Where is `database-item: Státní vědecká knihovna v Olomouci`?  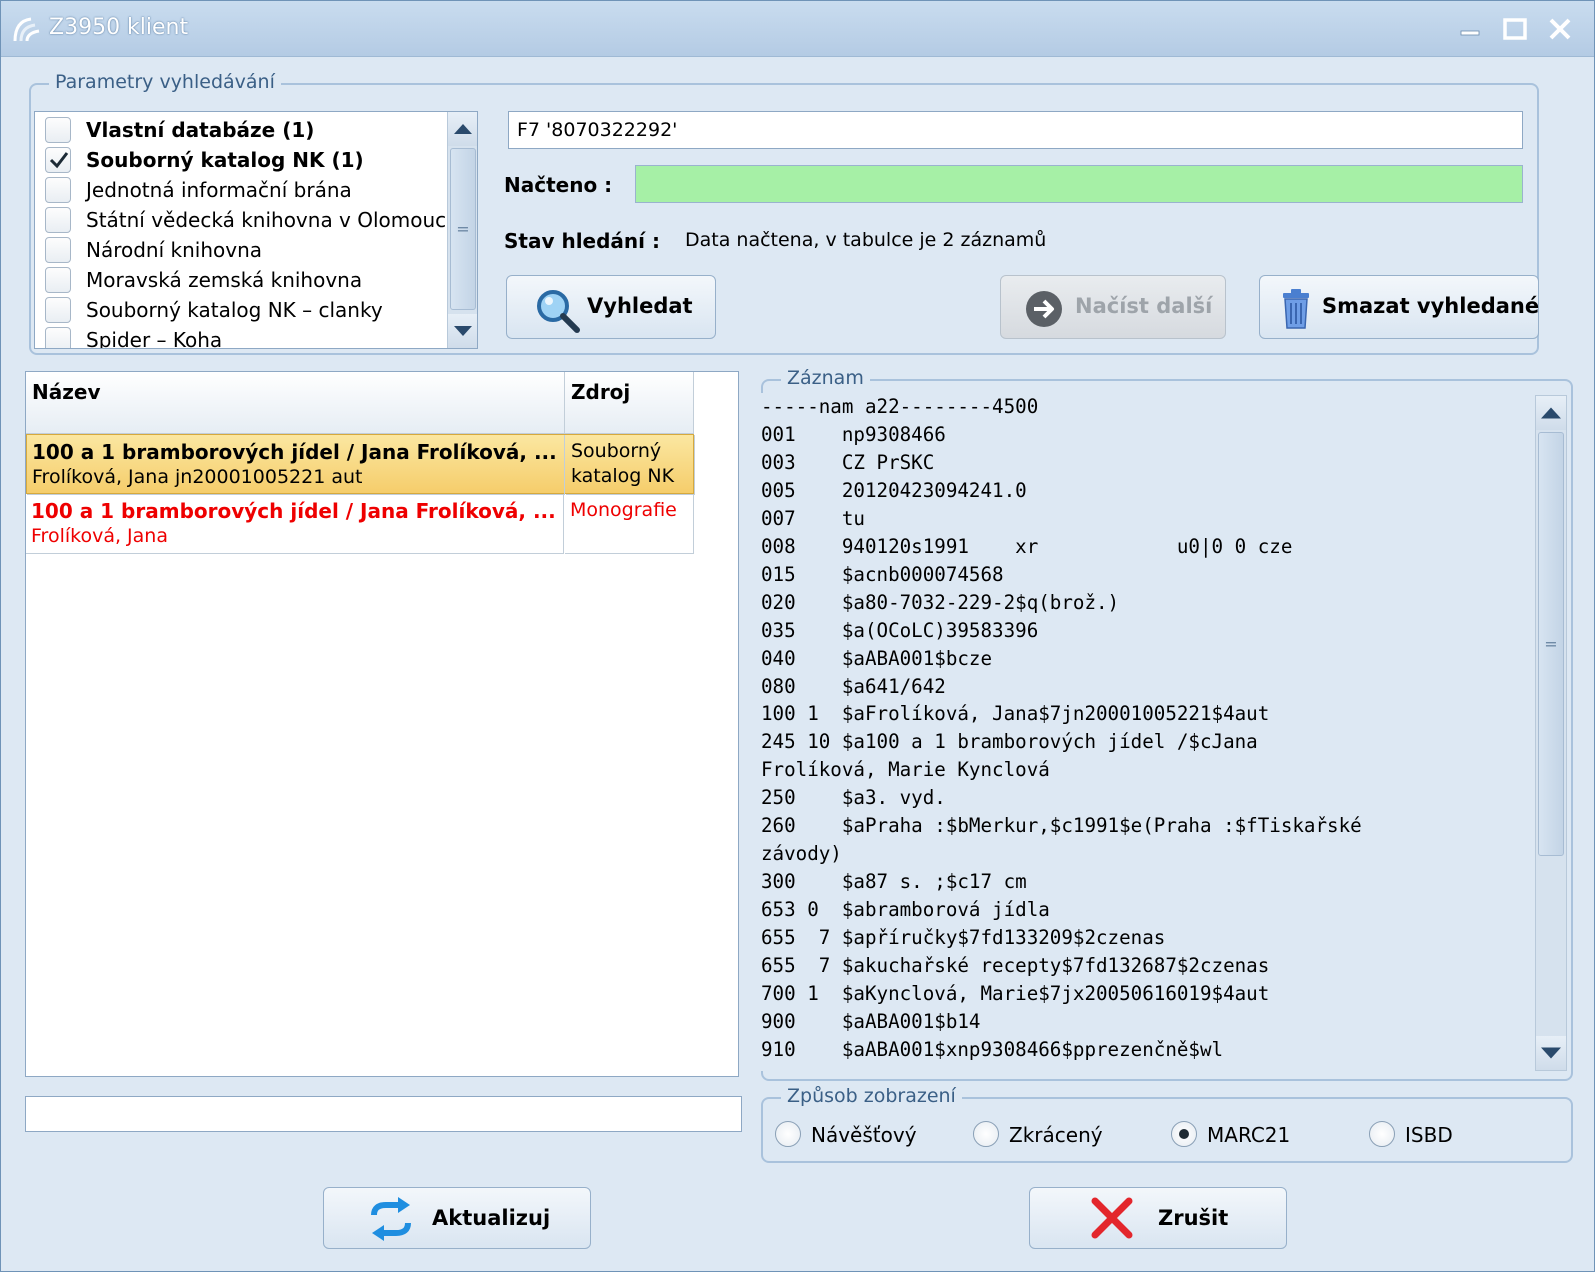
database-item: Státní vědecká knihovna v Olomouci is located at coordinates (243, 220).